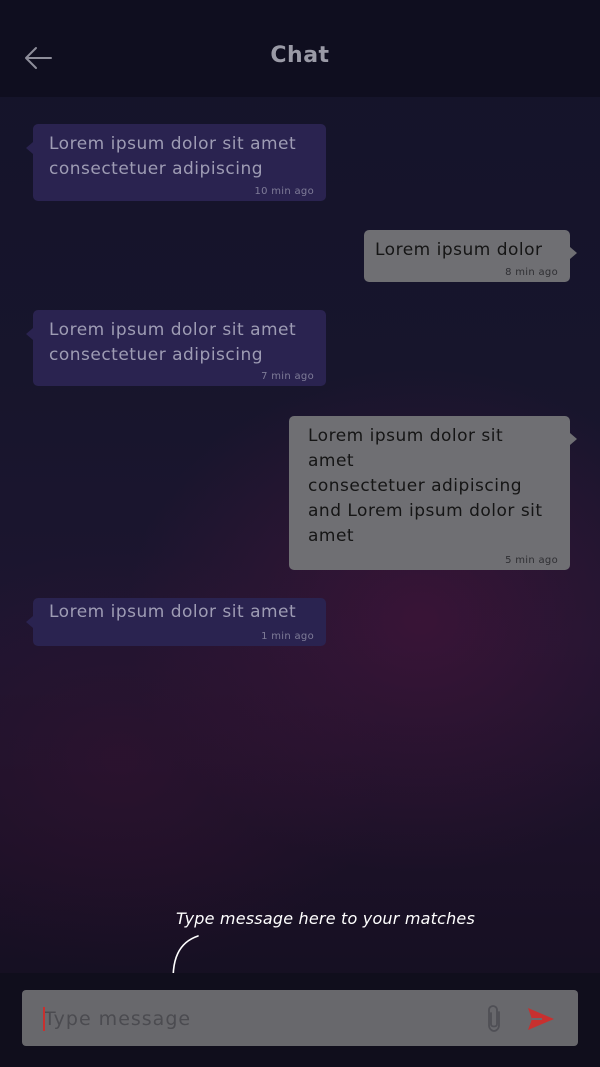 This screenshot has height=1067, width=600. Describe the element at coordinates (284, 191) in the screenshot. I see `message-time: 10 min ago` at that location.